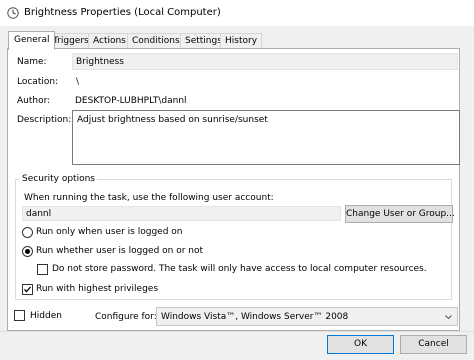  I want to click on ok-button: OK, so click(360, 344).